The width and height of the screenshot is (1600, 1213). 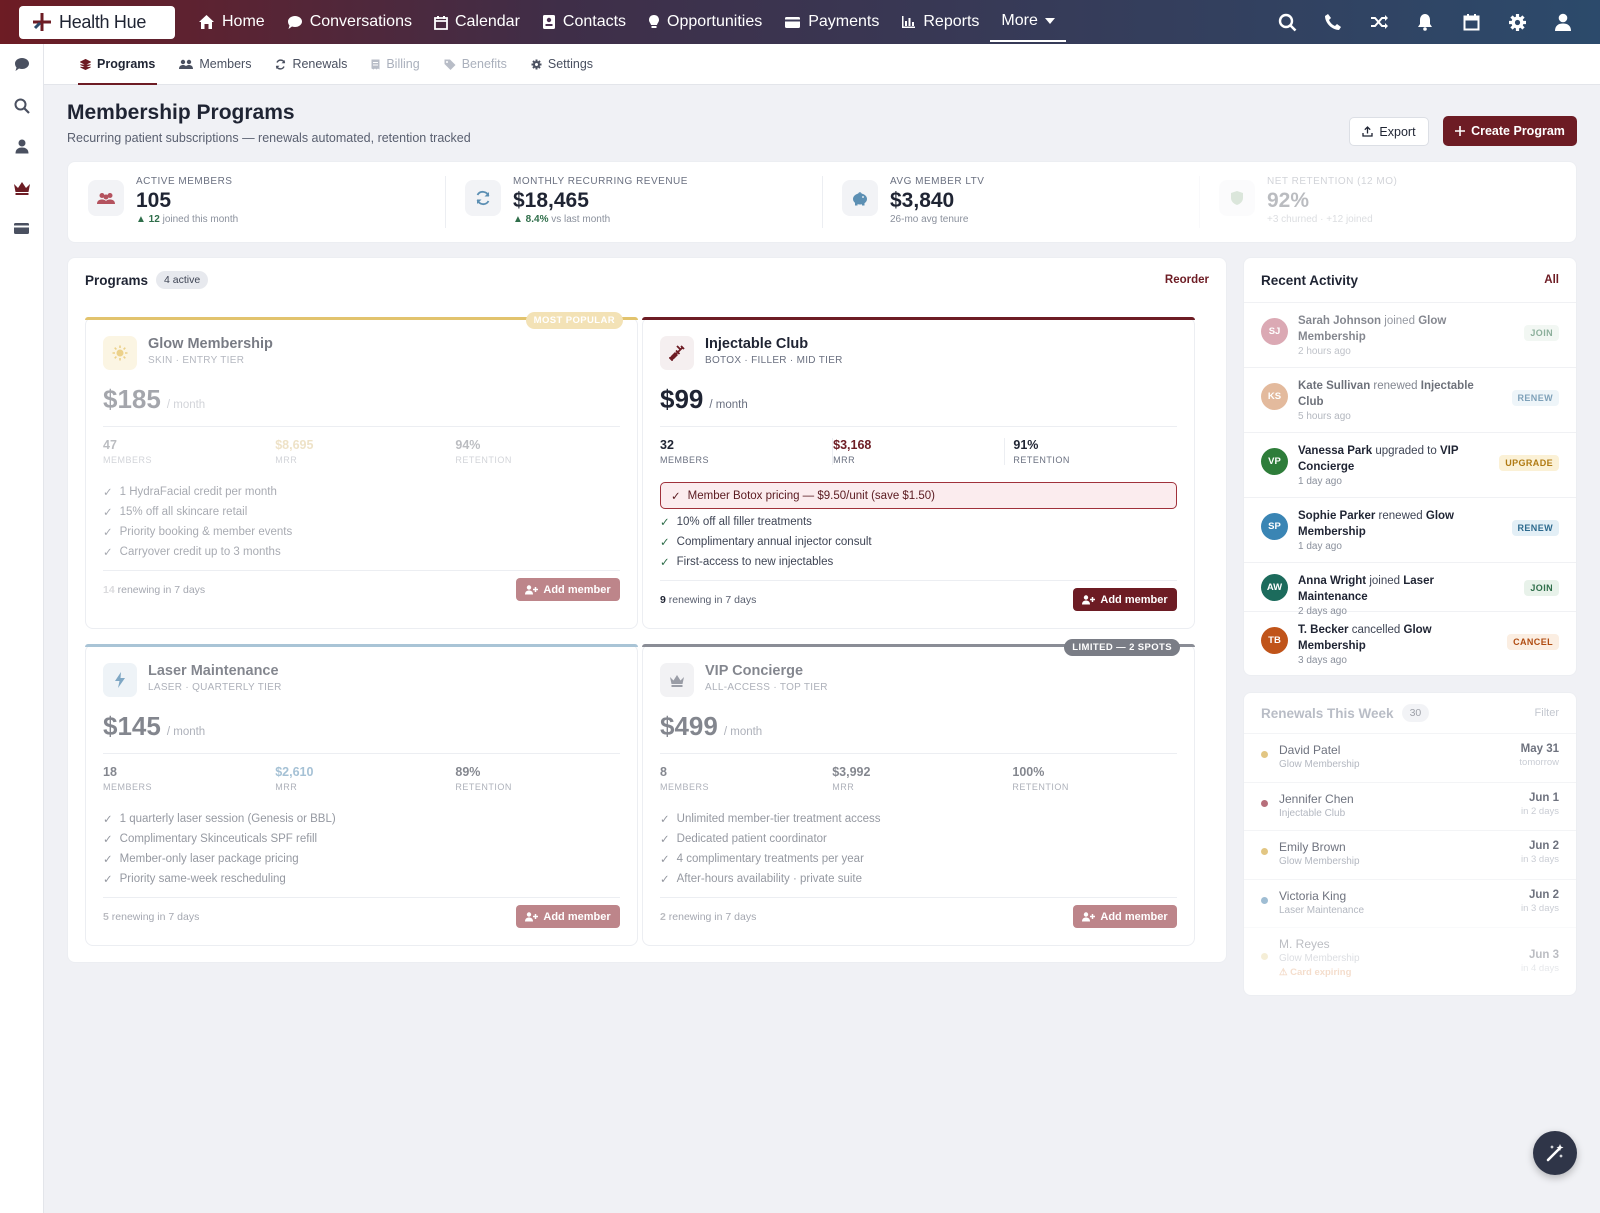 I want to click on search-button, so click(x=1287, y=22).